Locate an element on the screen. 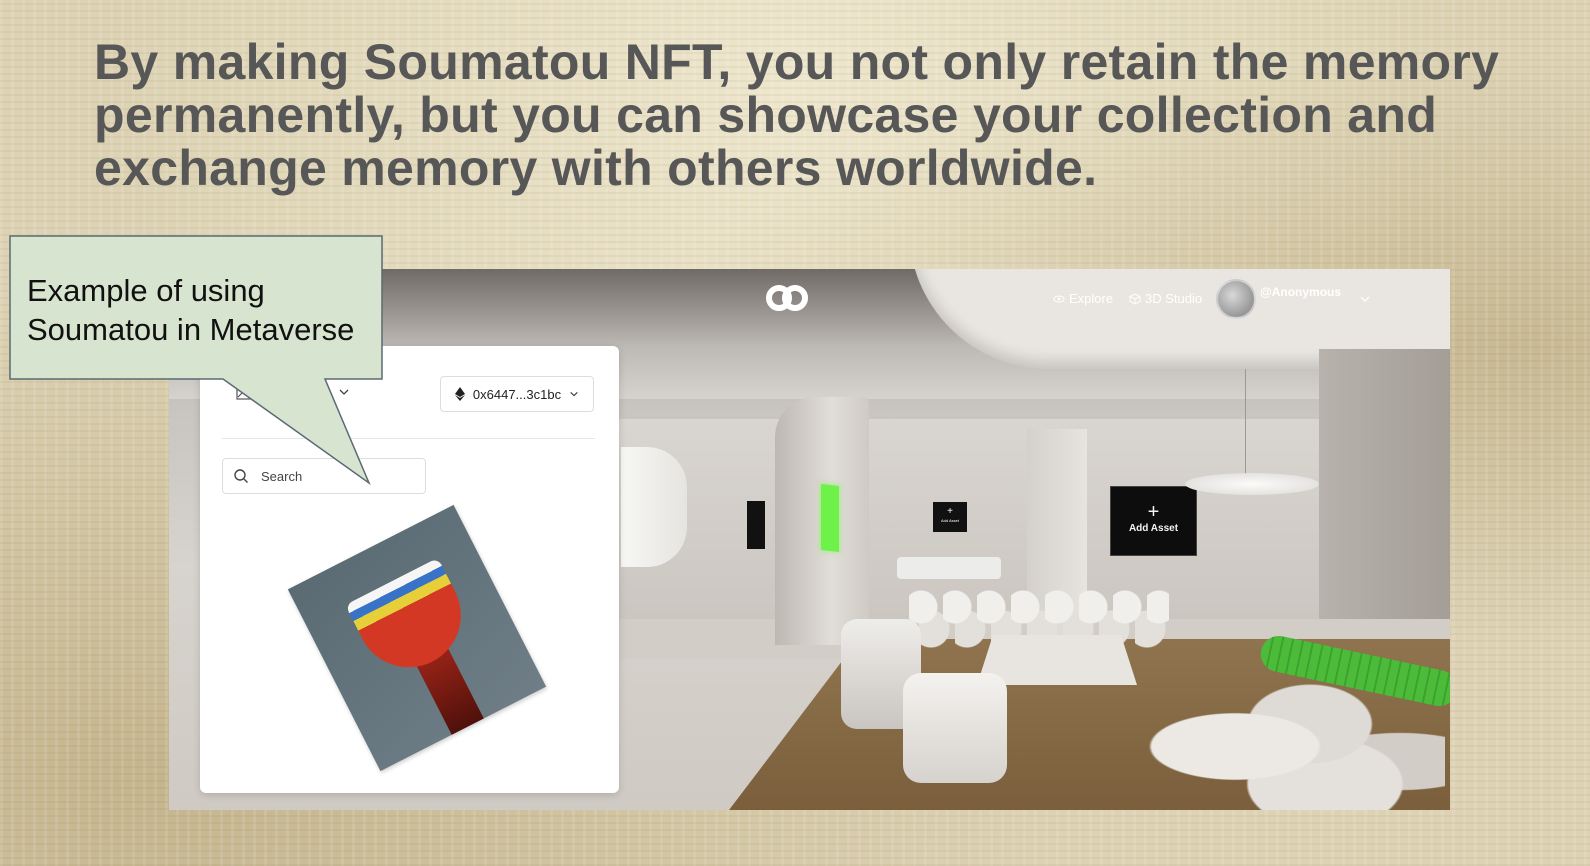 The width and height of the screenshot is (1590, 866). add-asset-plus: + is located at coordinates (1153, 512).